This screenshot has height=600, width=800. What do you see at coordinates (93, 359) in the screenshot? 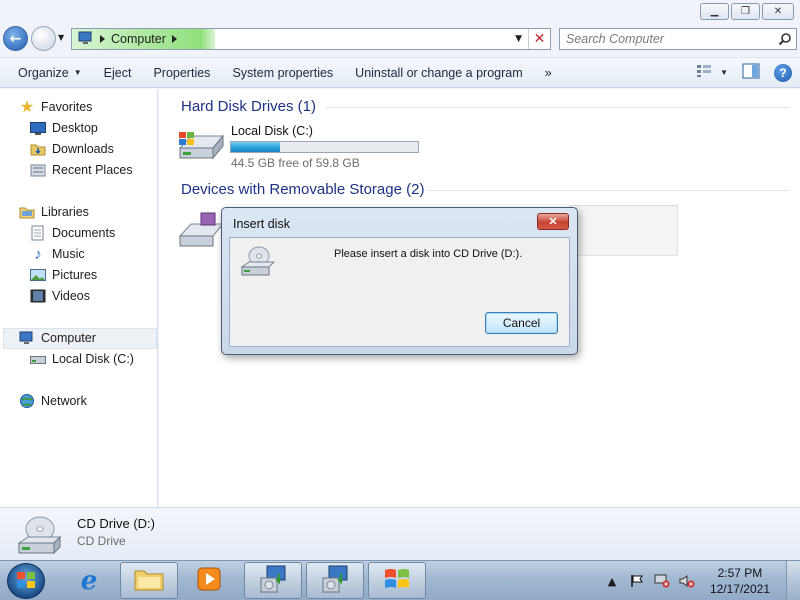
I see `nav-label: Local Disk (C:)` at bounding box center [93, 359].